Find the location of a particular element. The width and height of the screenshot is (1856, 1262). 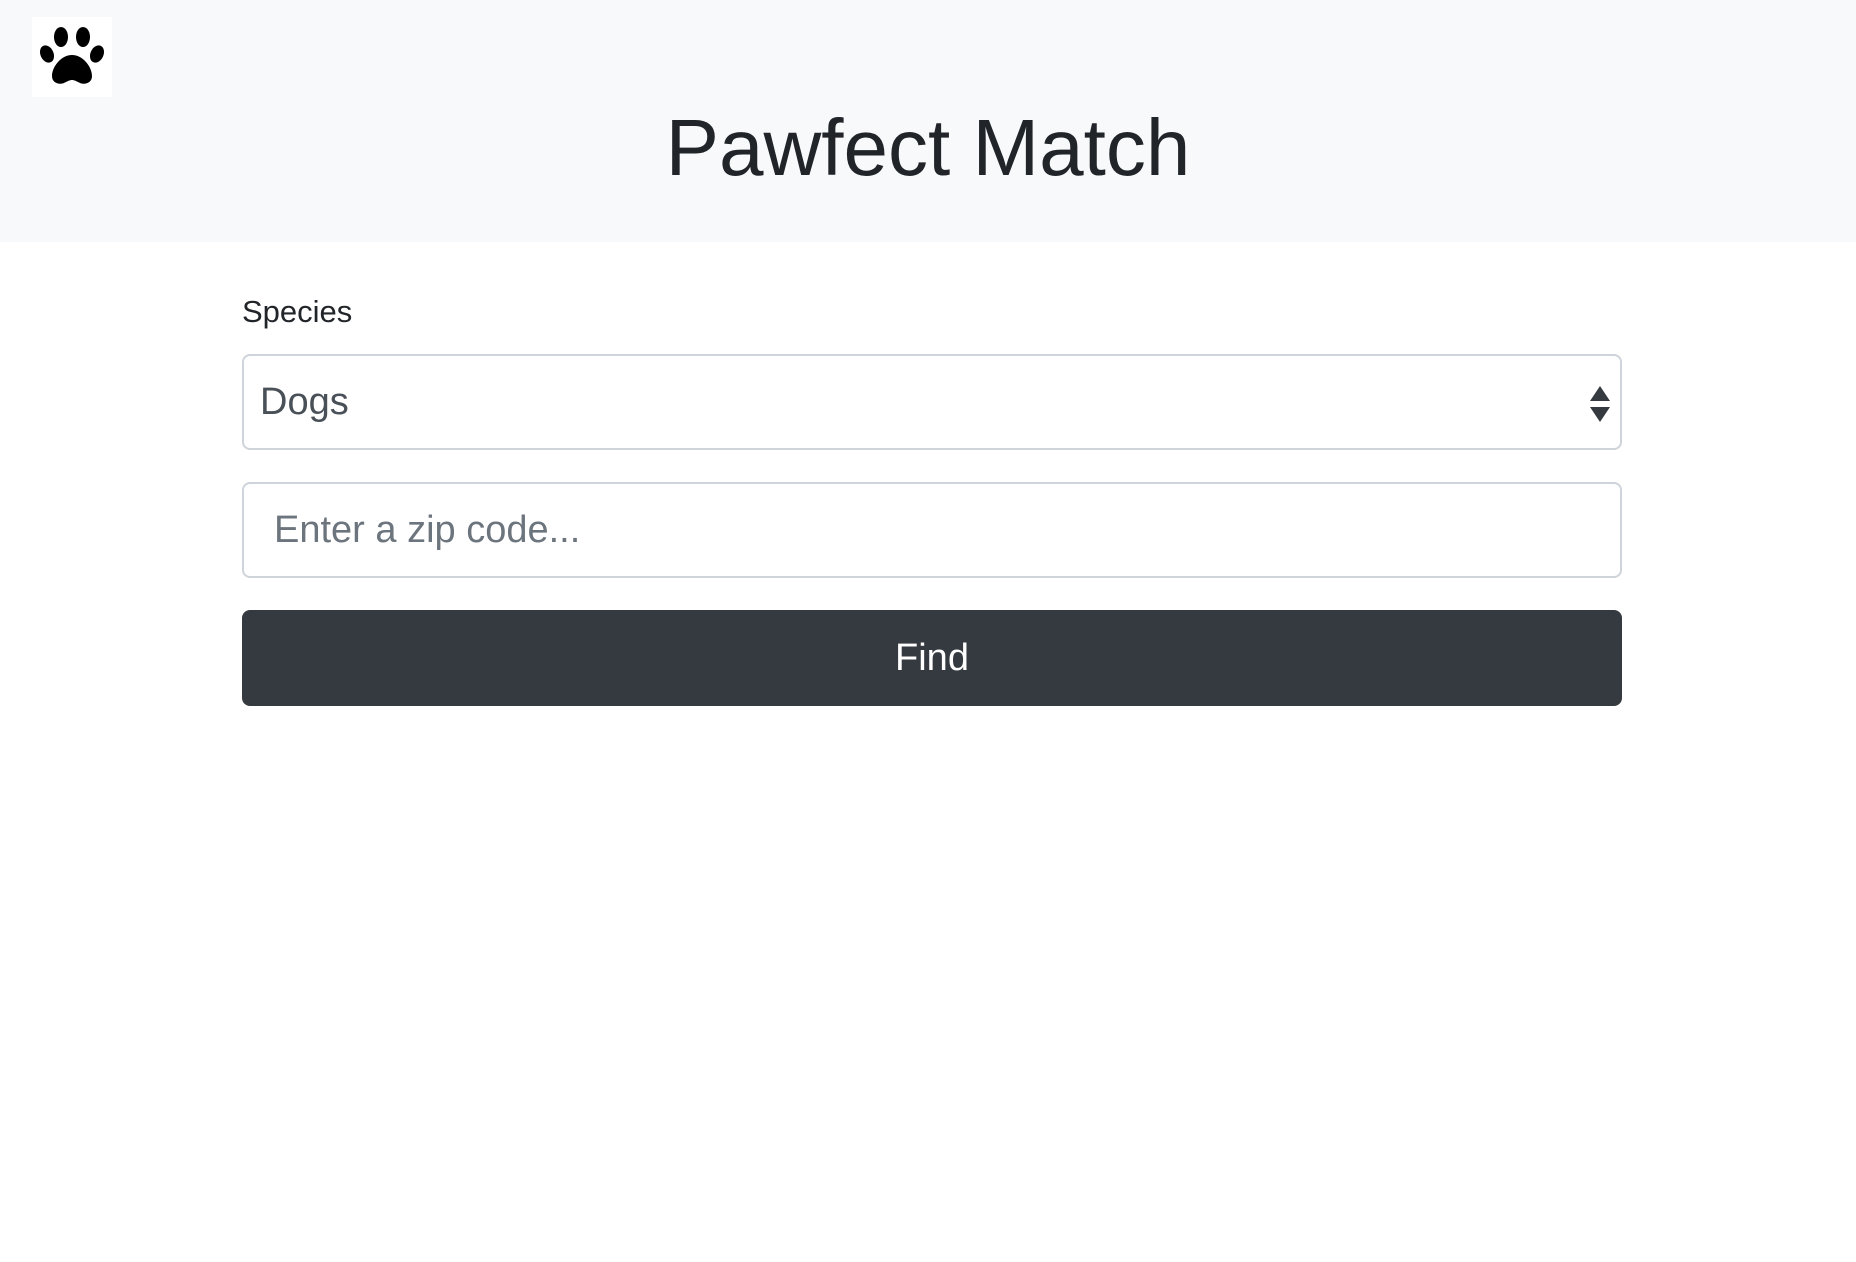

species-label: Species is located at coordinates (297, 311).